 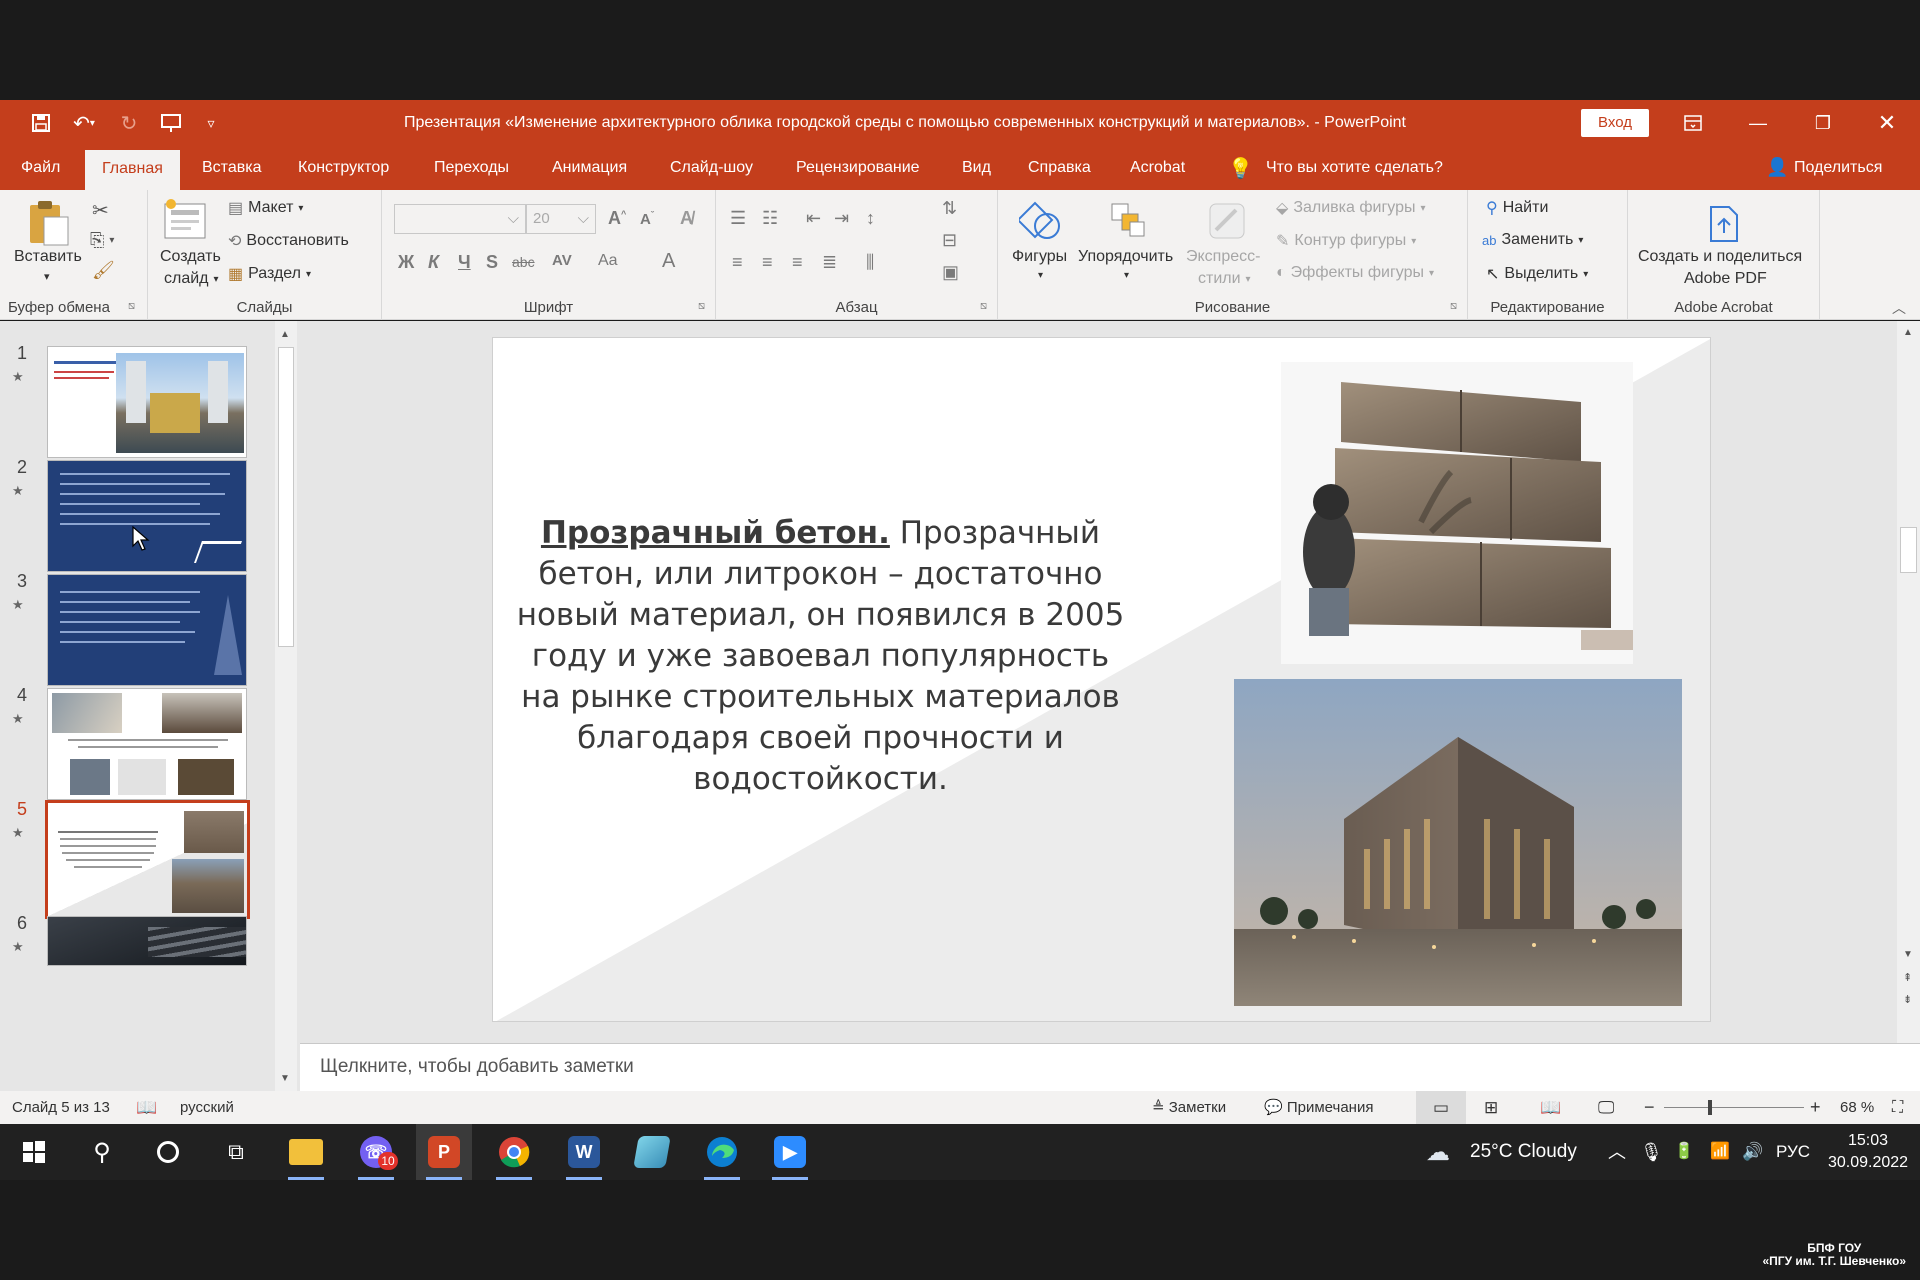 I want to click on select-button: ↖ Выделить ▾, so click(x=1537, y=274).